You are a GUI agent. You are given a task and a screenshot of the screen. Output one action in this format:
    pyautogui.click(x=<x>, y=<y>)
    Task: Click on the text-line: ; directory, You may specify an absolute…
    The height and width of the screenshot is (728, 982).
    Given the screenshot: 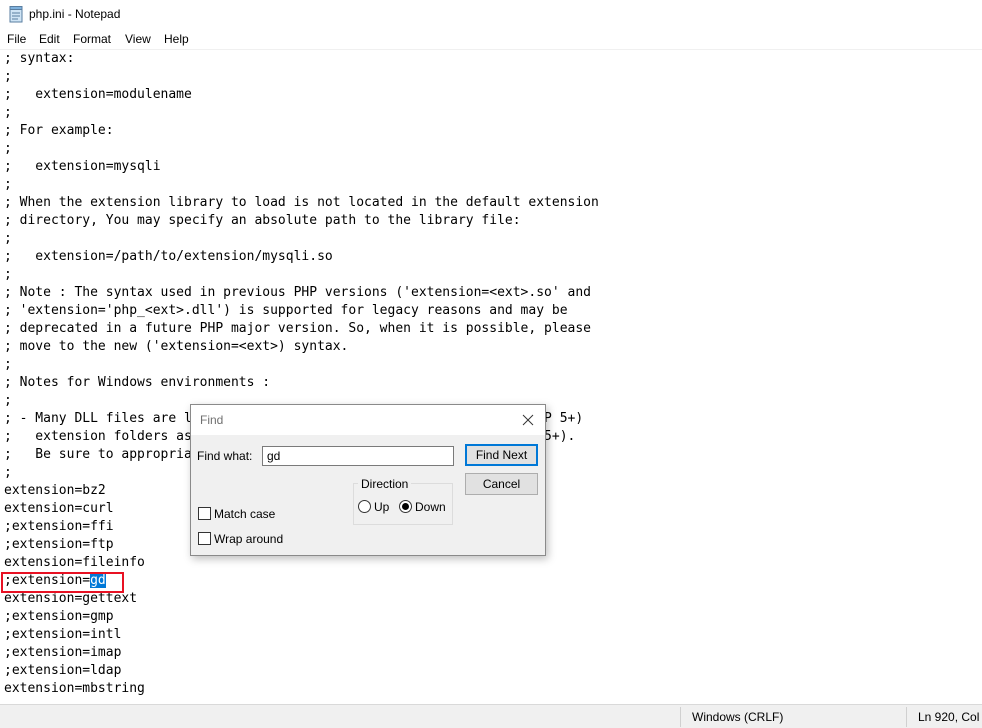 What is the action you would take?
    pyautogui.click(x=262, y=220)
    